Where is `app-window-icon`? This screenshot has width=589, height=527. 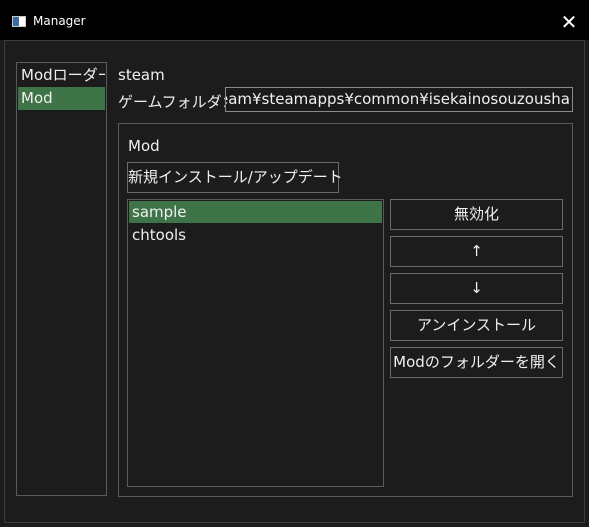
app-window-icon is located at coordinates (19, 21).